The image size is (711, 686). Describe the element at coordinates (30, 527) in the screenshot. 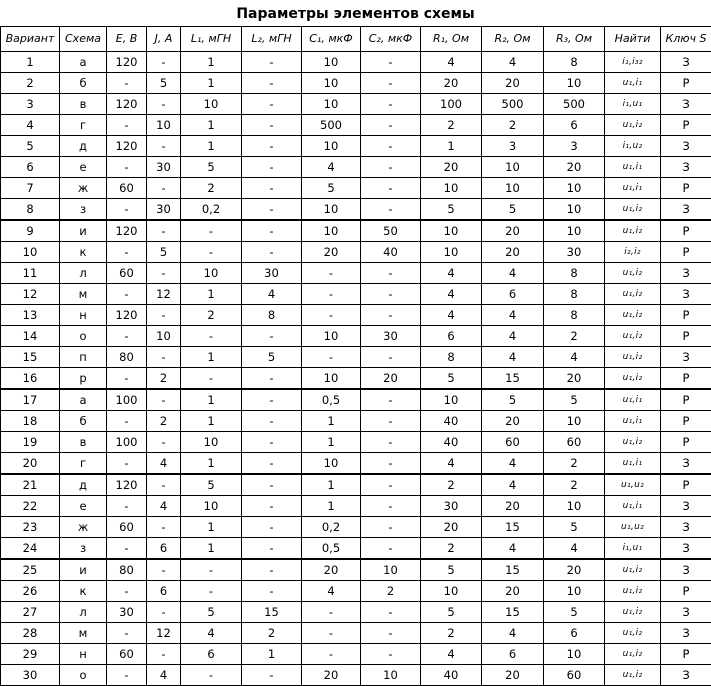

I see `table-cell: 23` at that location.